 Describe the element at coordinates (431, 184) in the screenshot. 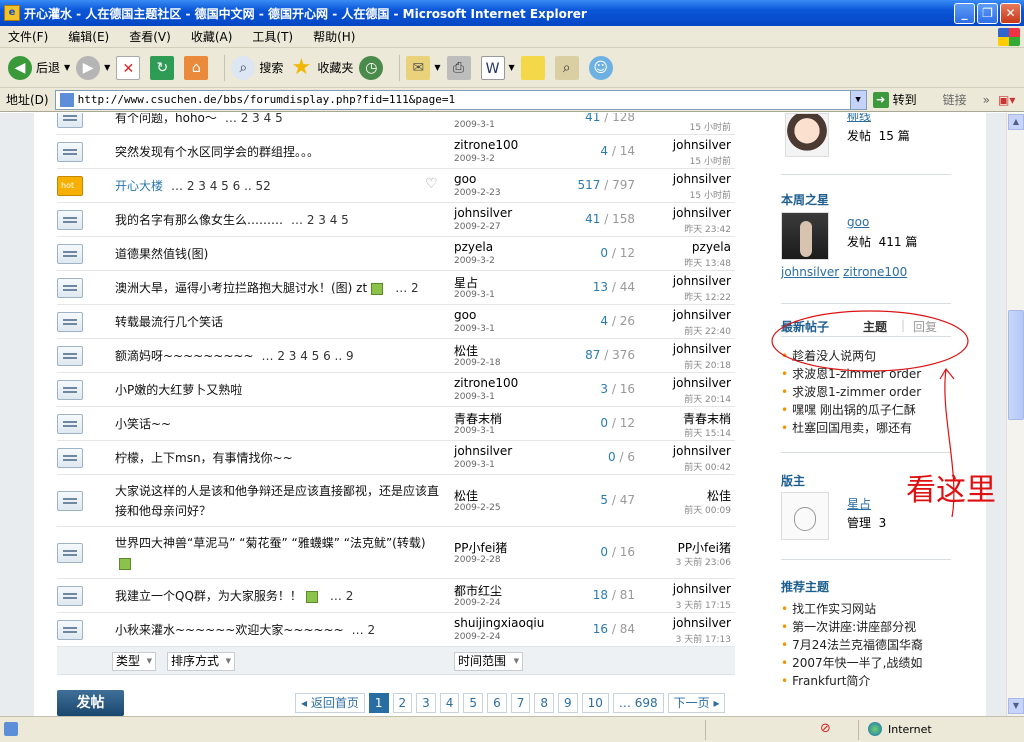

I see `favorite-heart-icon: ♡` at that location.